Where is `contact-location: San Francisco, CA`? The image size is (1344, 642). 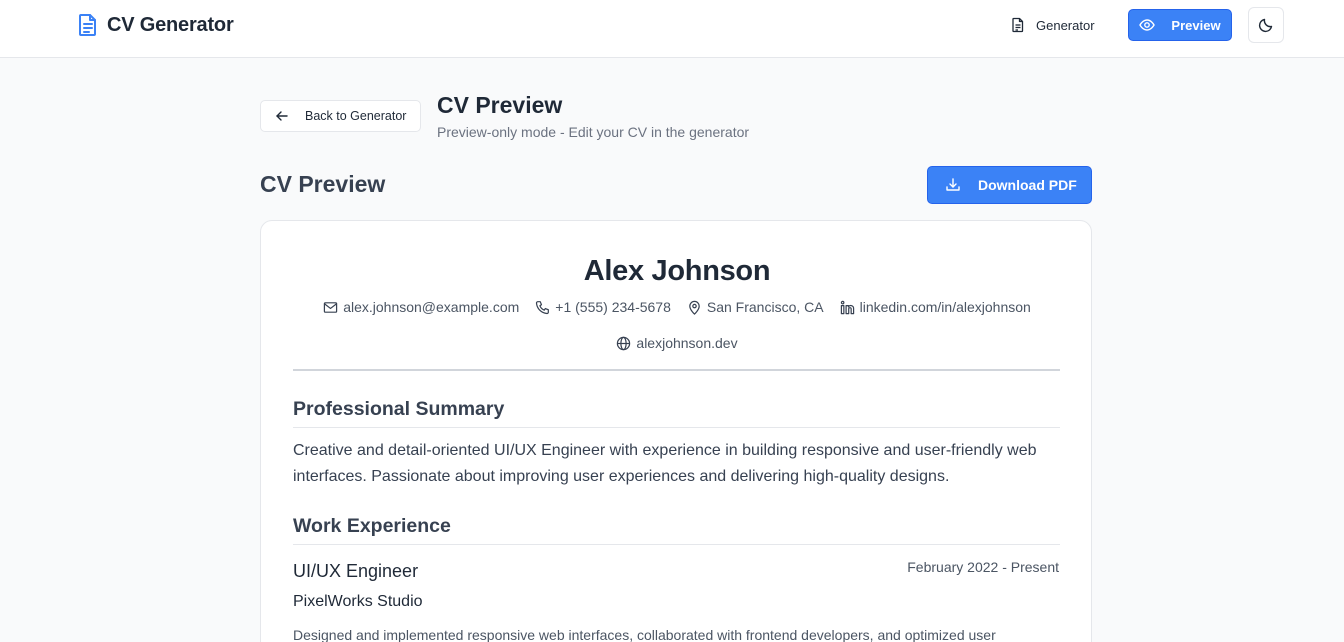
contact-location: San Francisco, CA is located at coordinates (755, 307).